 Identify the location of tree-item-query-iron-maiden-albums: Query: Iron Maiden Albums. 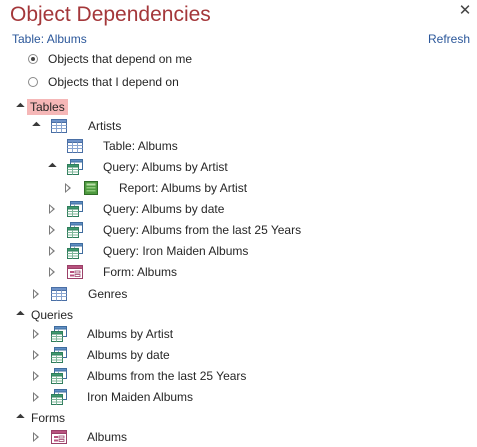
(238, 251).